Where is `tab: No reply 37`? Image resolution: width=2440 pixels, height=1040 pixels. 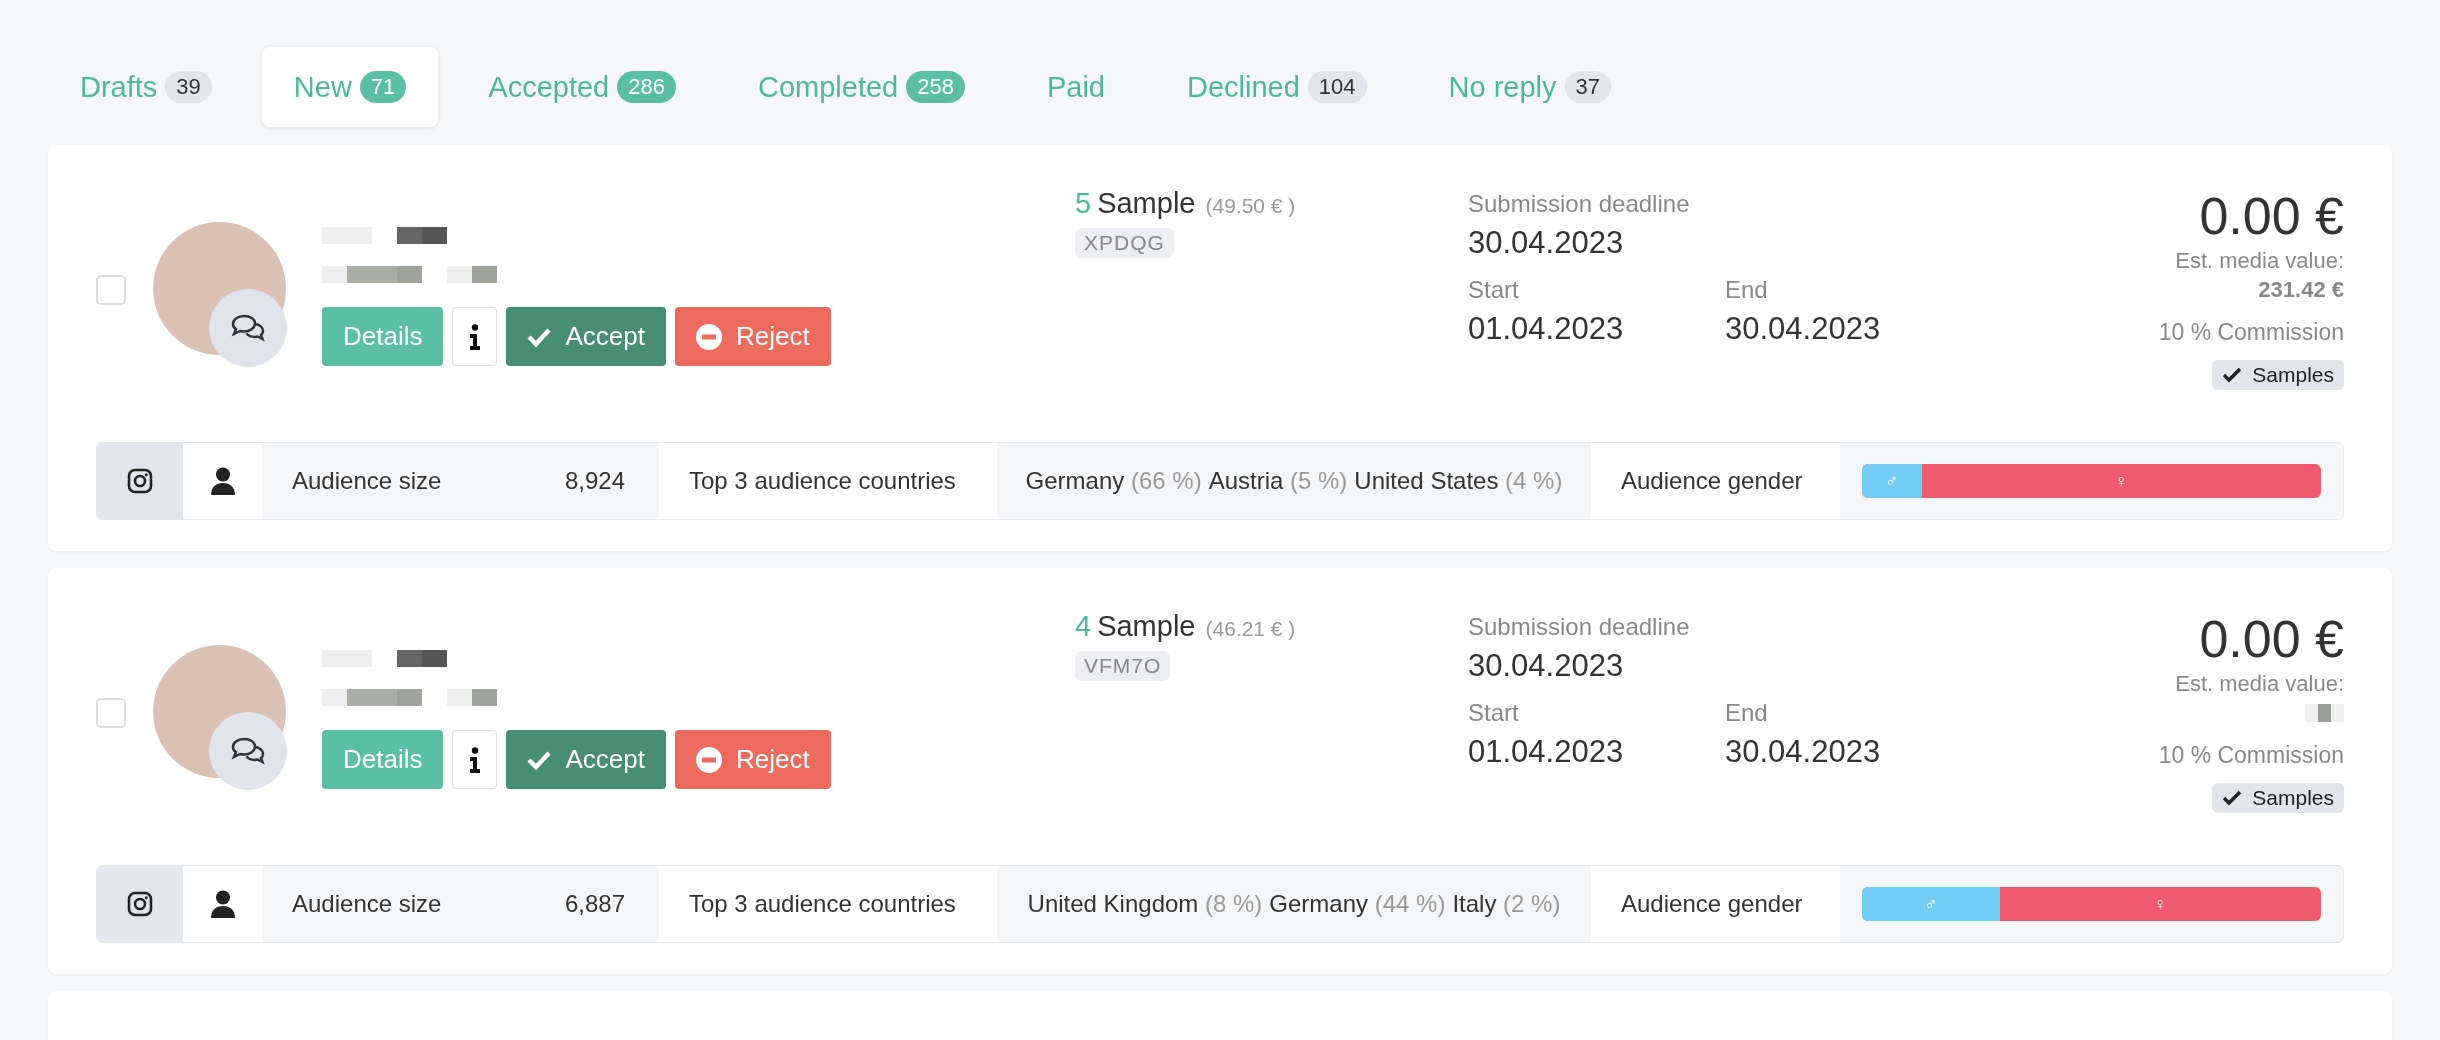
tab: No reply 37 is located at coordinates (1530, 87).